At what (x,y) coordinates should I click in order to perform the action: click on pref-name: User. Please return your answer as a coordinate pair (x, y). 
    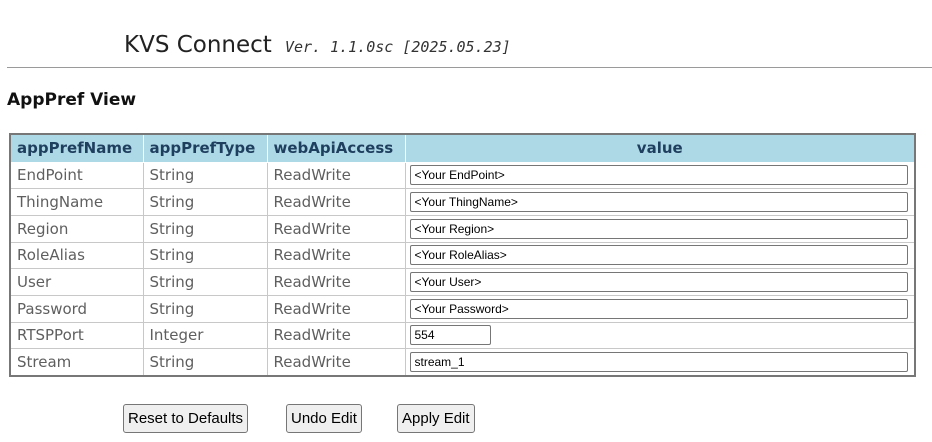
    Looking at the image, I should click on (76, 282).